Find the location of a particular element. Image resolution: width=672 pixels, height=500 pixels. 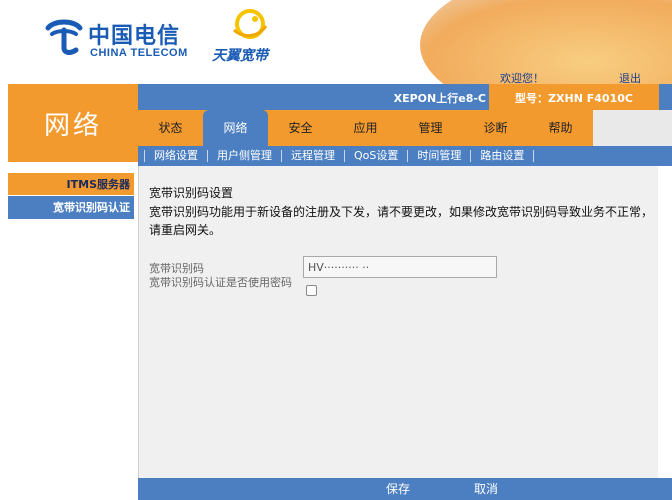

brand-name-cn: 中国电信 is located at coordinates (134, 36).